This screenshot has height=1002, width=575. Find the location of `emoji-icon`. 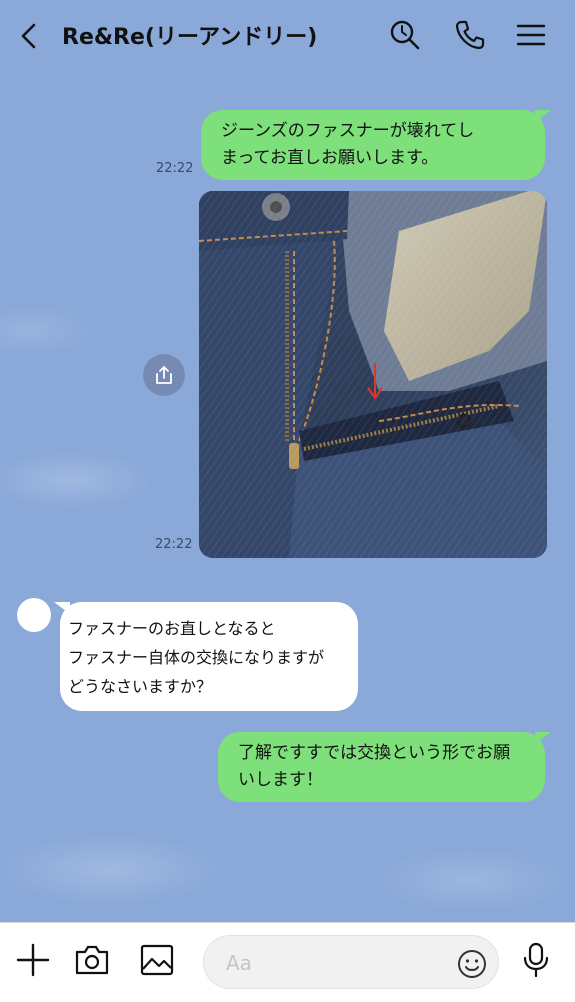

emoji-icon is located at coordinates (472, 964).